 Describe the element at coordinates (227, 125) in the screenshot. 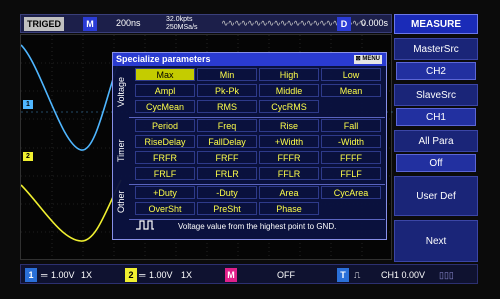

I see `param-freq: Freq` at that location.